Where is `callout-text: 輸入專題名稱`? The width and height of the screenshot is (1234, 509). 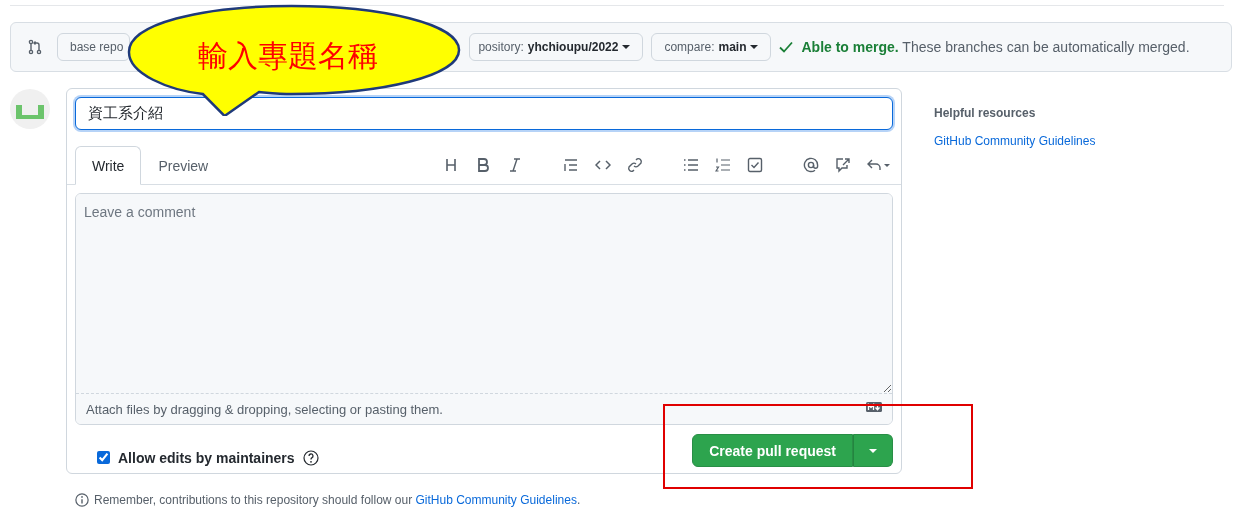 callout-text: 輸入專題名稱 is located at coordinates (288, 56).